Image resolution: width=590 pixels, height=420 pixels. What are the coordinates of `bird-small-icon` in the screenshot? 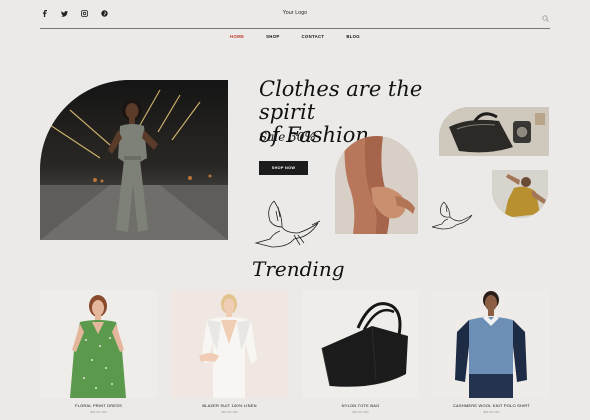 It's located at (452, 215).